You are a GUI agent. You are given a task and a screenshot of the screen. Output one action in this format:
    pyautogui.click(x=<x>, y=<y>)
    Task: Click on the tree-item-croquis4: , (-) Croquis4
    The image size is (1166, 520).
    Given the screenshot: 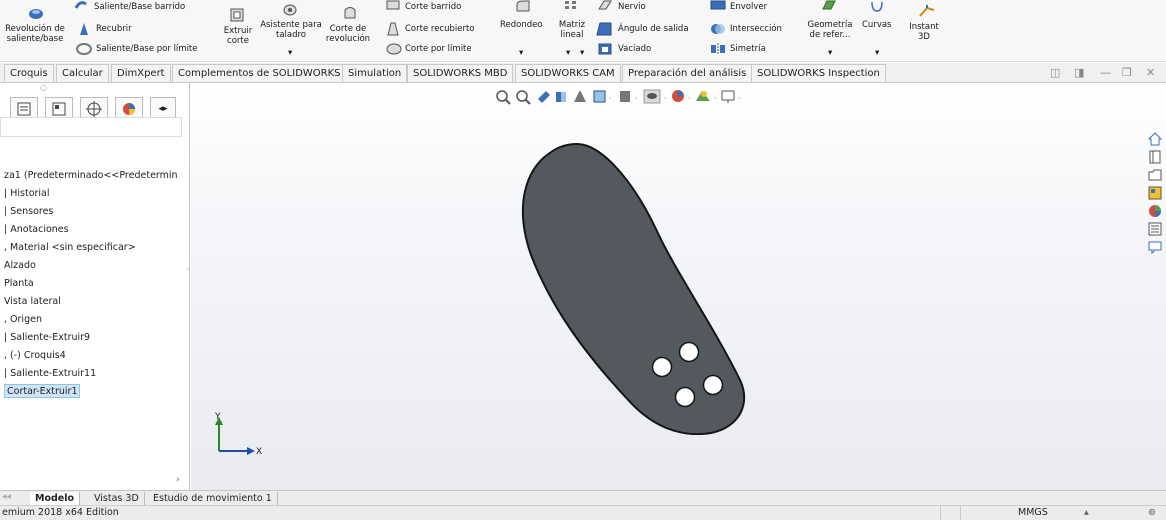 What is the action you would take?
    pyautogui.click(x=35, y=356)
    